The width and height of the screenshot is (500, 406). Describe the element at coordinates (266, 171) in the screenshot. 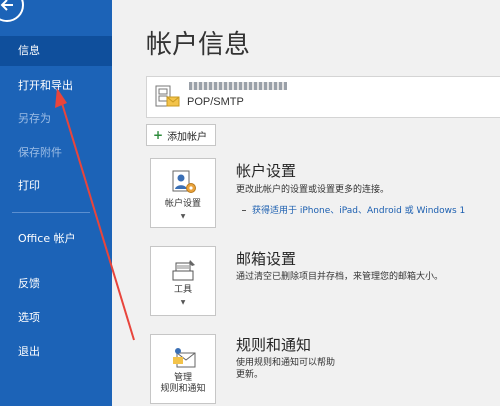

I see `account-settings-title: 帐户设置` at that location.